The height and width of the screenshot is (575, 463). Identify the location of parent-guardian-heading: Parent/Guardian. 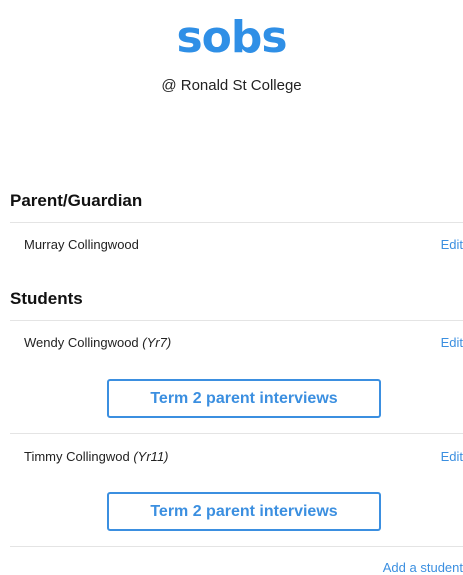
(76, 200).